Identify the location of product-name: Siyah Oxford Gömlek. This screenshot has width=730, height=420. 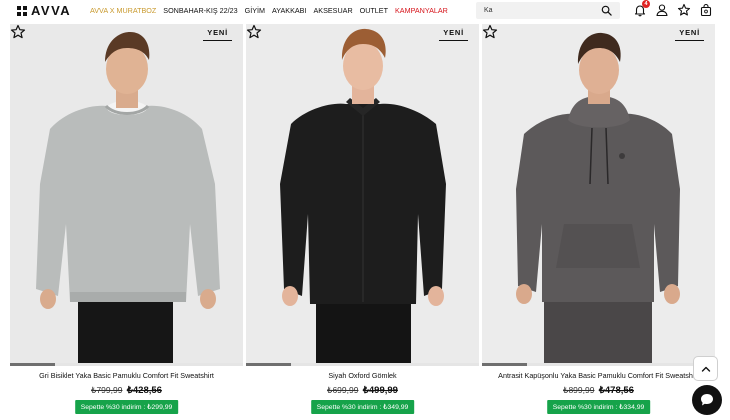
(362, 375).